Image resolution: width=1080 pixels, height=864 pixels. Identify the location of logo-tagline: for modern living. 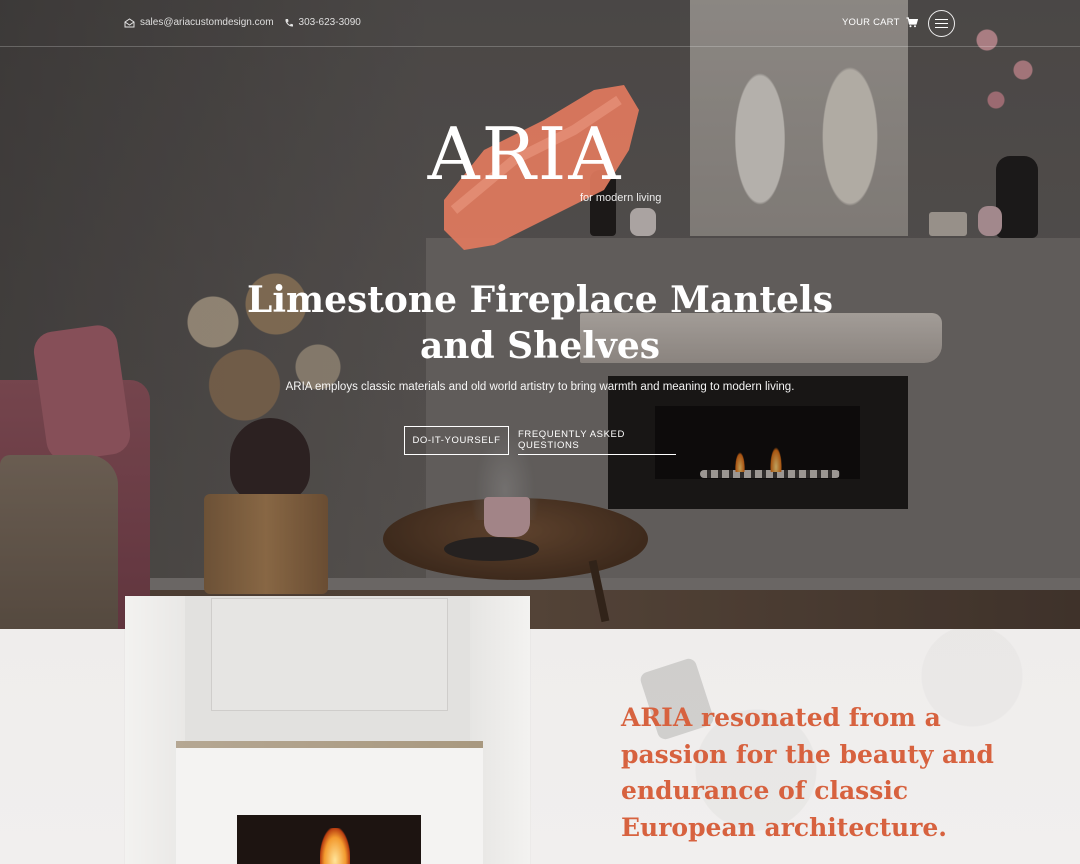
(621, 198).